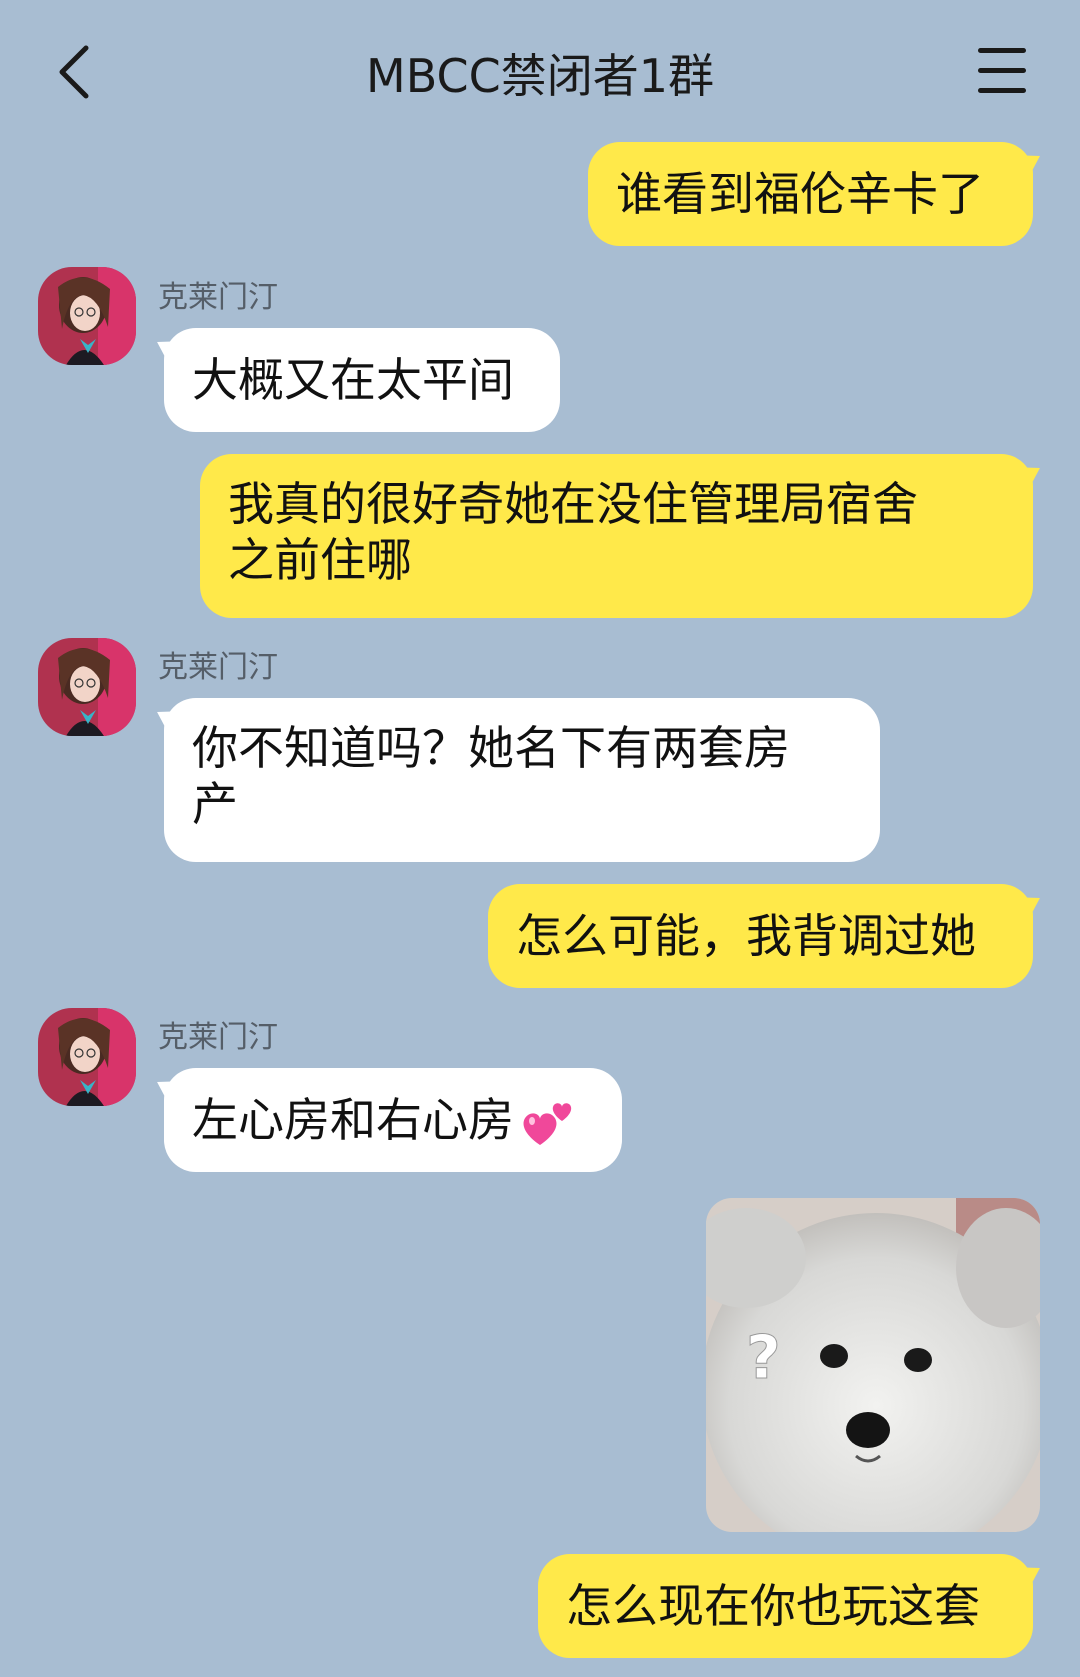  What do you see at coordinates (547, 1124) in the screenshot?
I see `two-hearts-icon` at bounding box center [547, 1124].